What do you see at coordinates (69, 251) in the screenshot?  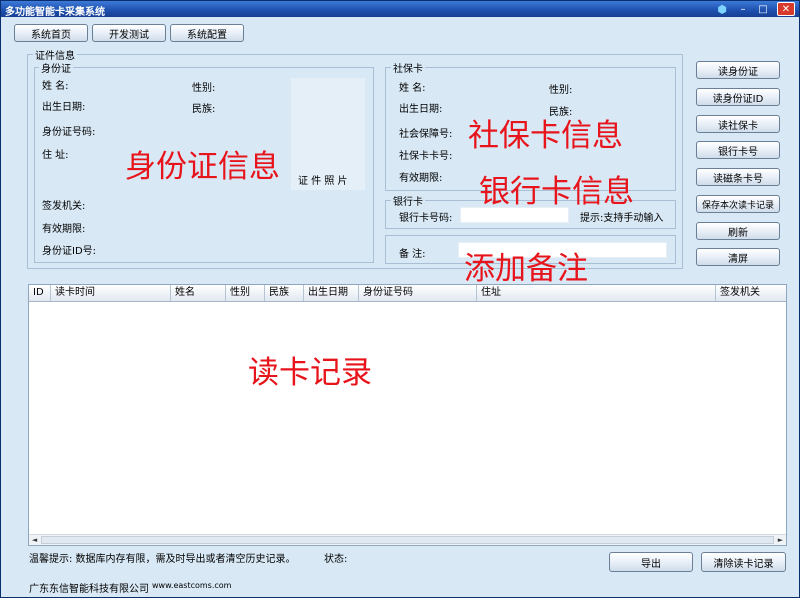 I see `id-code-label: 身份证ID号:` at bounding box center [69, 251].